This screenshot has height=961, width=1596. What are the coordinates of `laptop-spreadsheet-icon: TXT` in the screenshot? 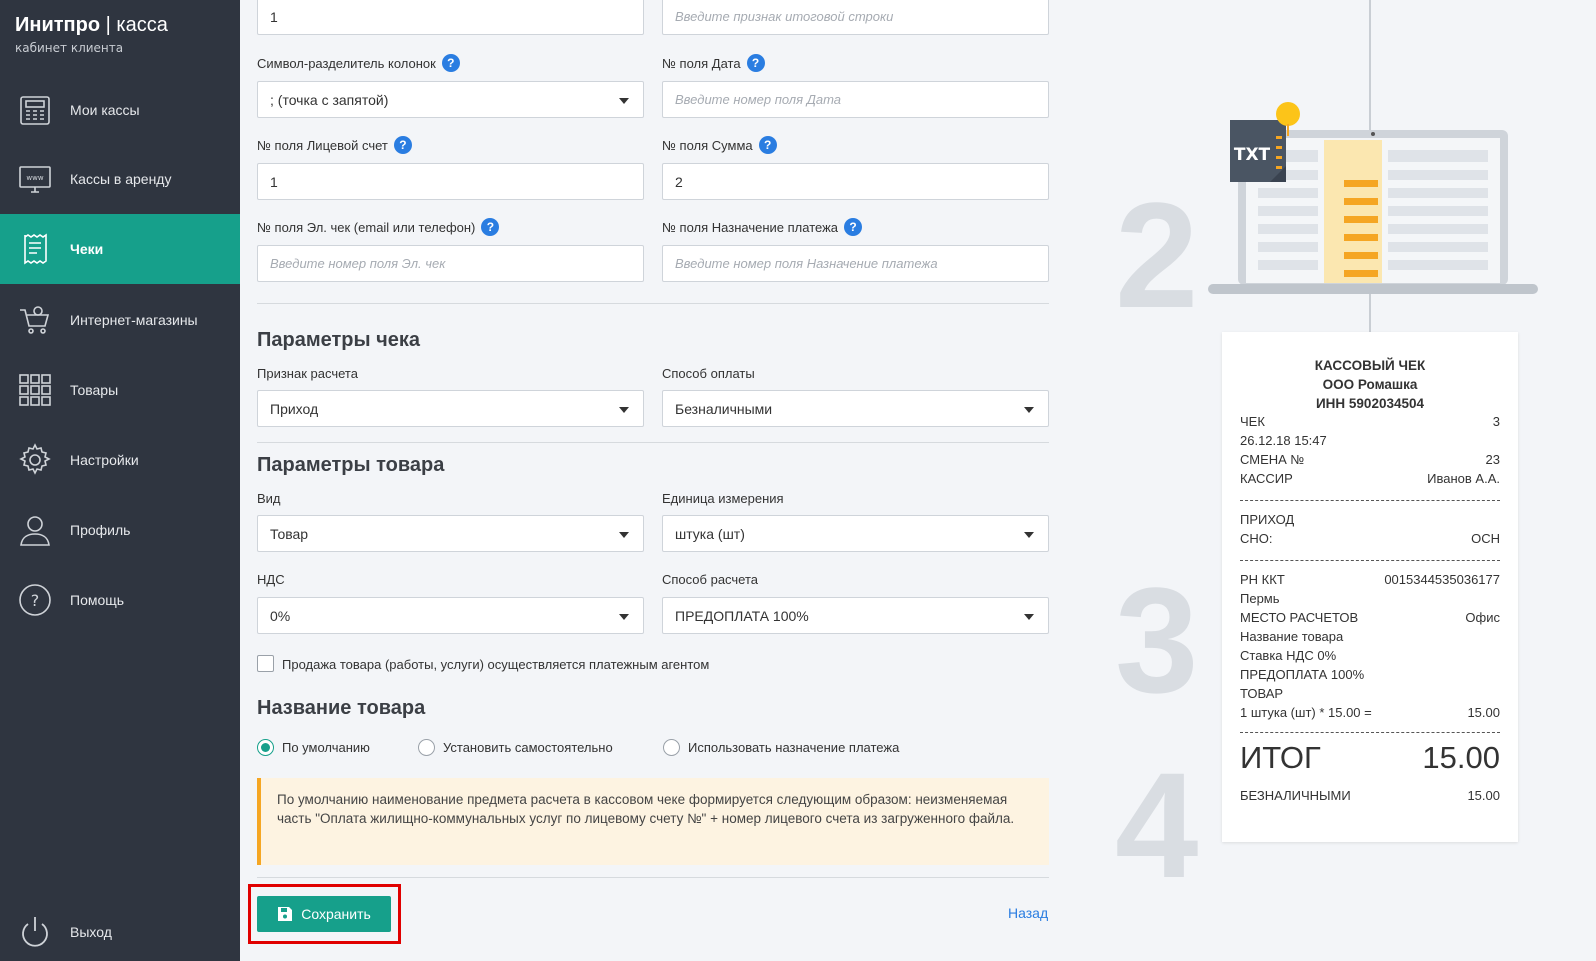 It's located at (1373, 198).